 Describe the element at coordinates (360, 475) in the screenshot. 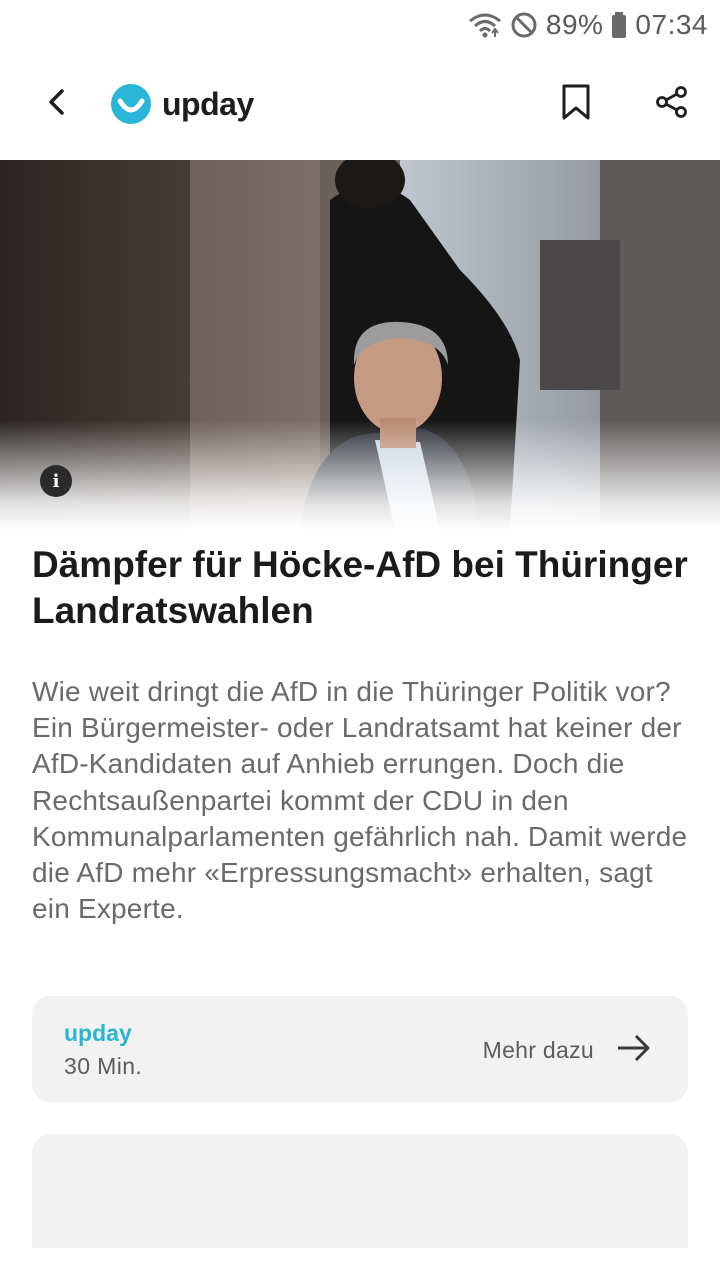

I see `hero-fade` at that location.